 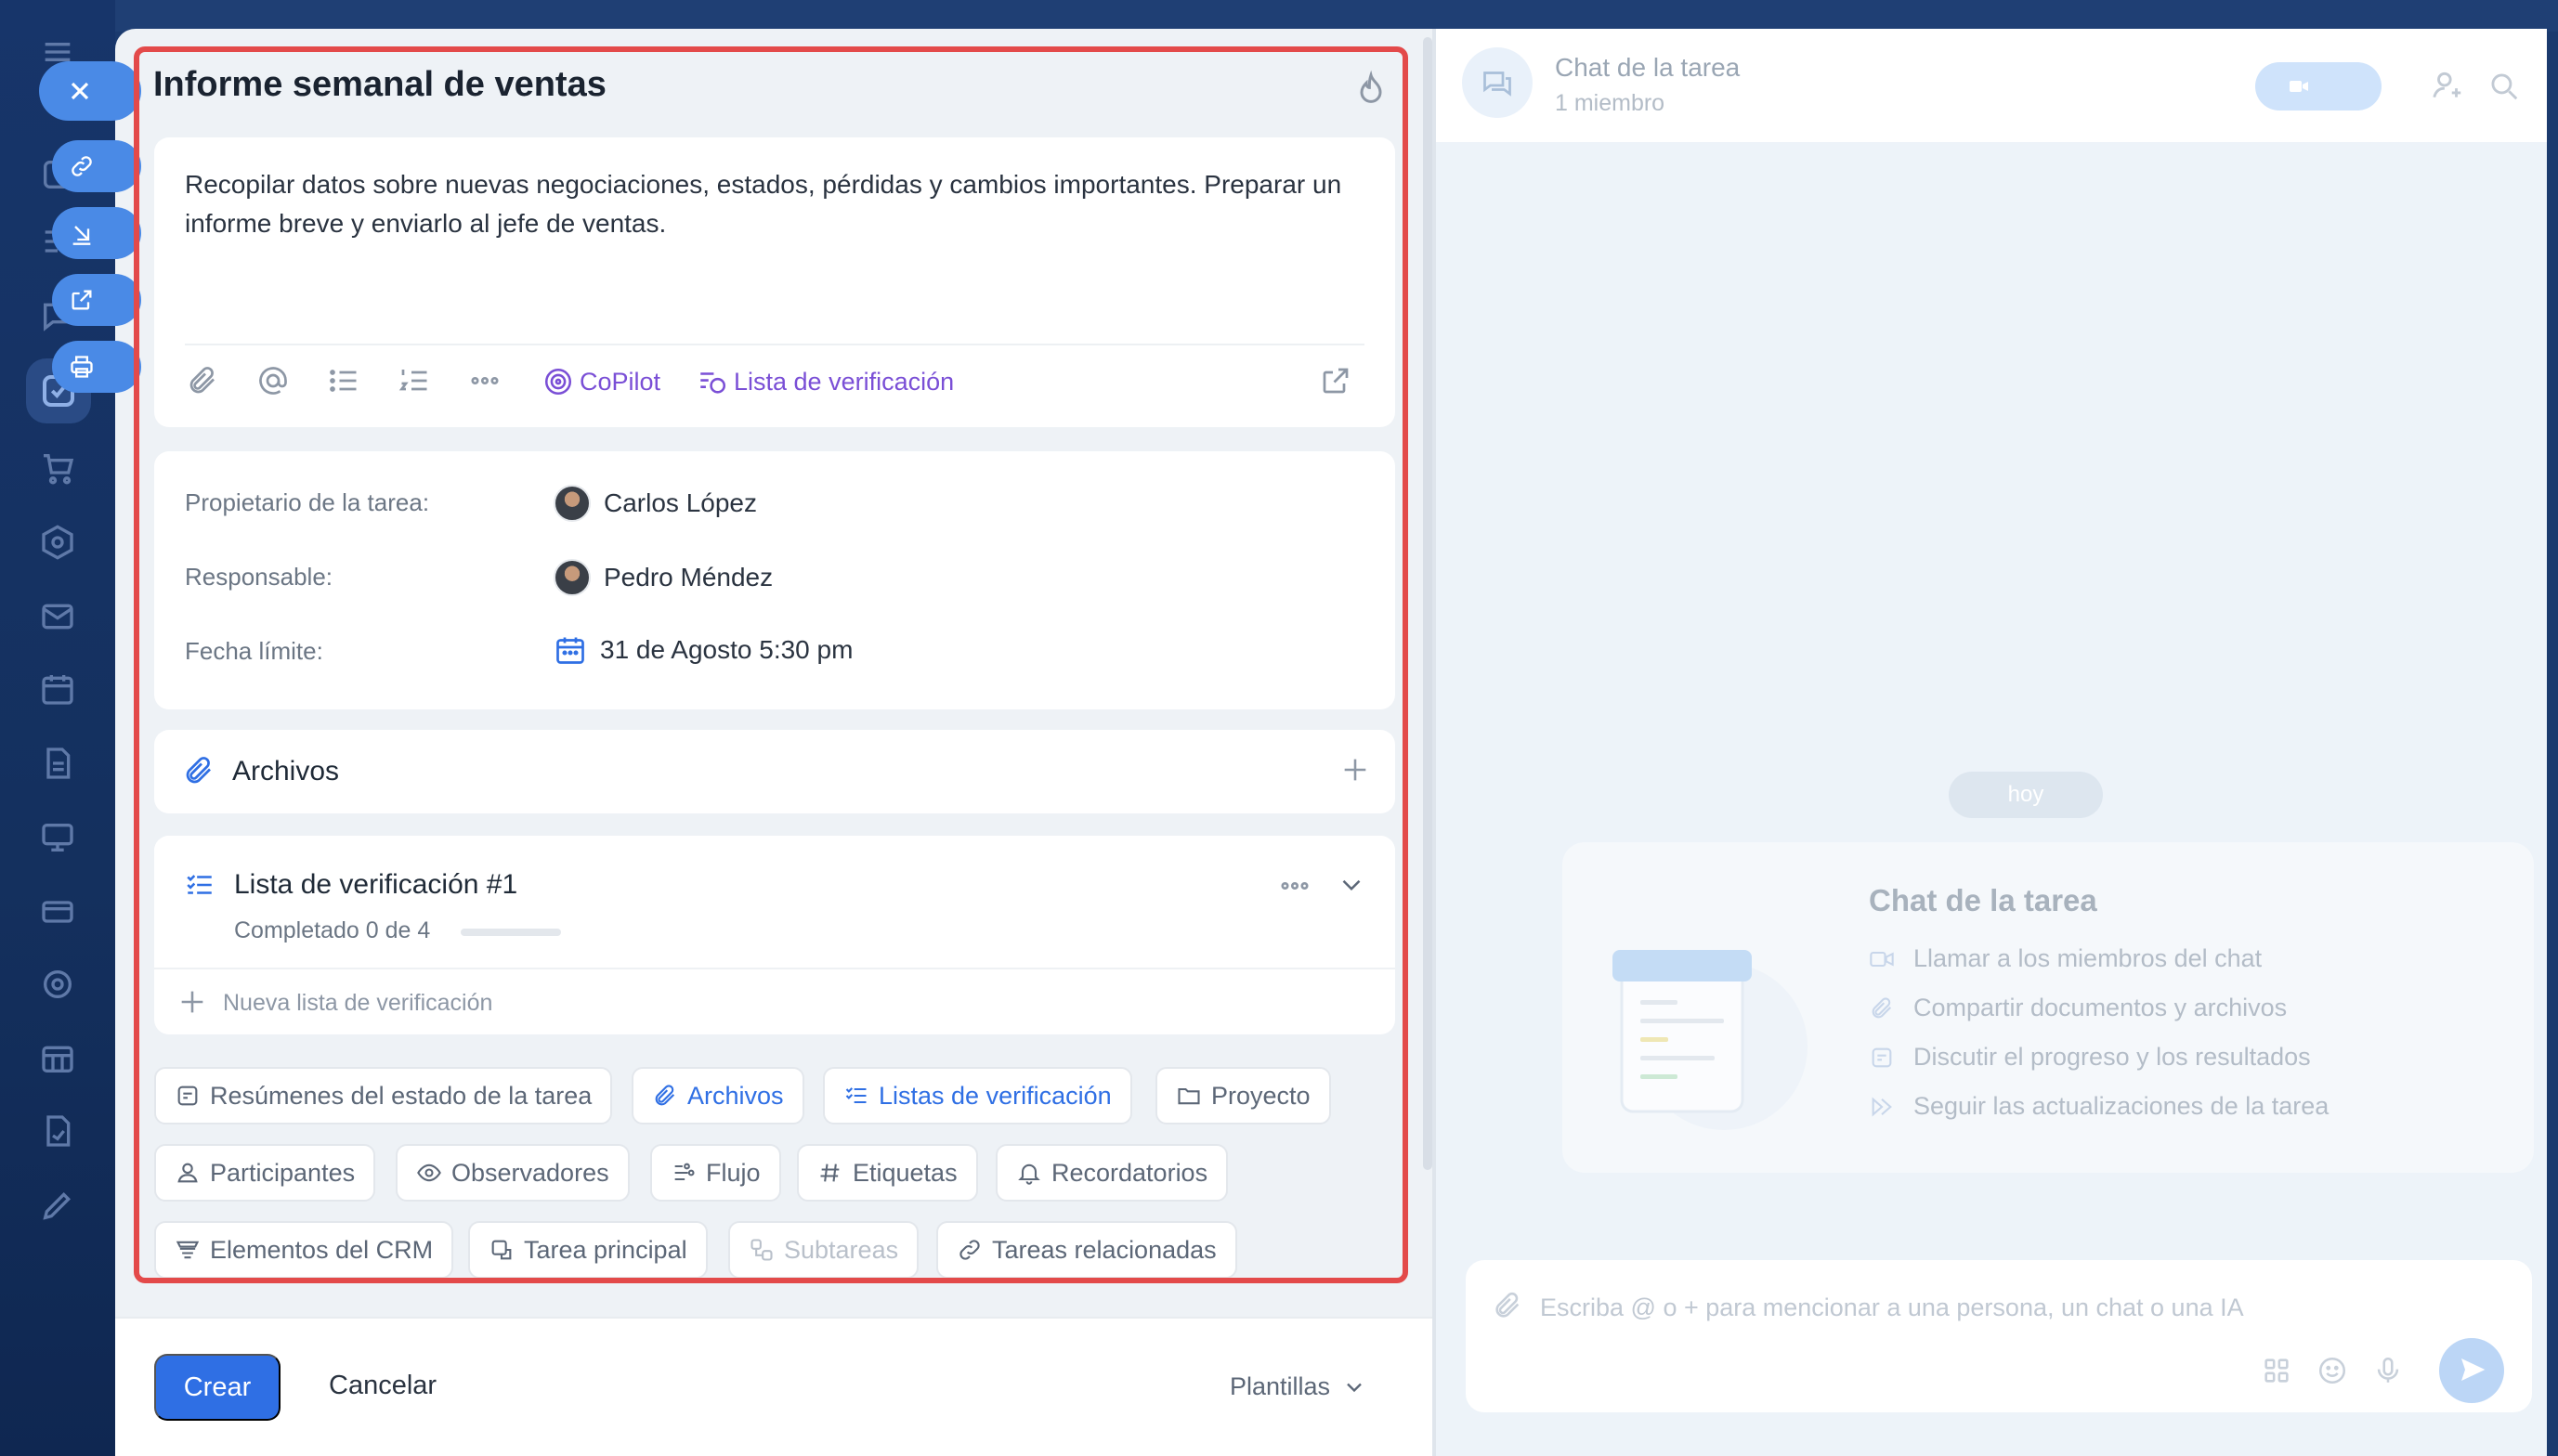 I want to click on checklist-status: Completado 0 de 4, so click(x=332, y=930).